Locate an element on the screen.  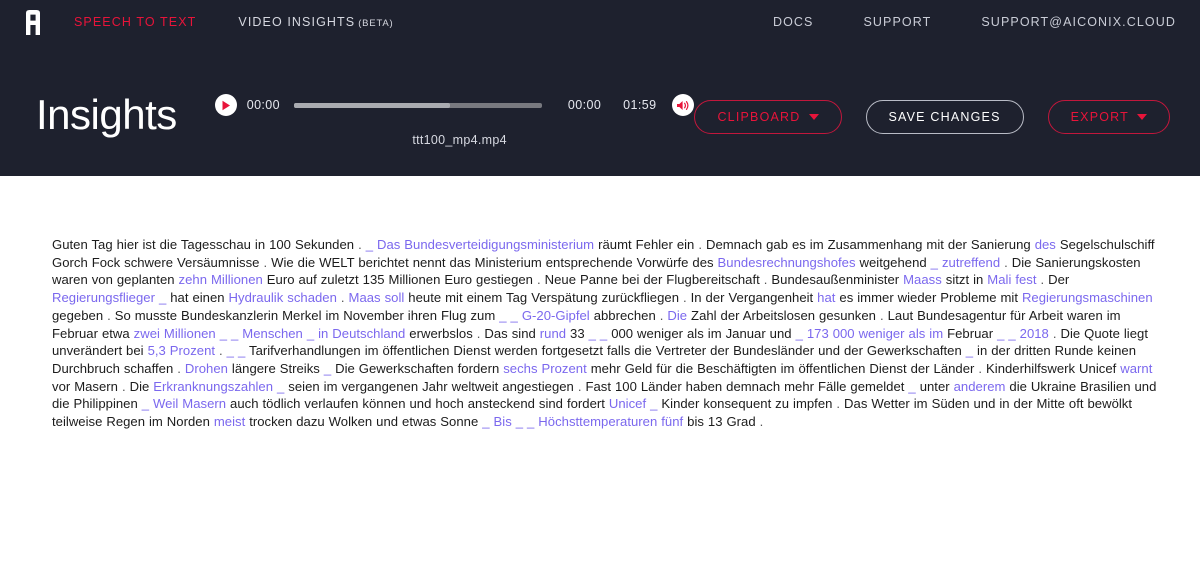
transcript-entity: Regierungsflieger is located at coordinates (103, 297).